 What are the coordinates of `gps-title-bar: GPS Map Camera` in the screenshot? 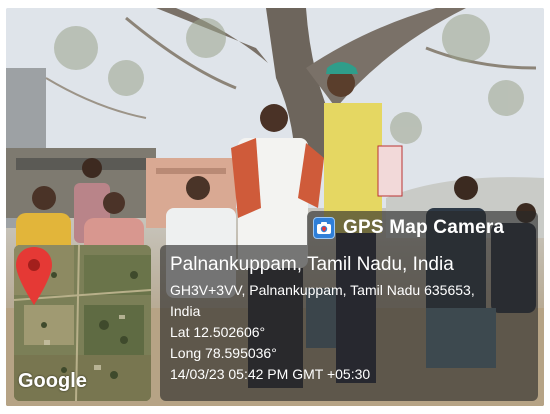 It's located at (422, 228).